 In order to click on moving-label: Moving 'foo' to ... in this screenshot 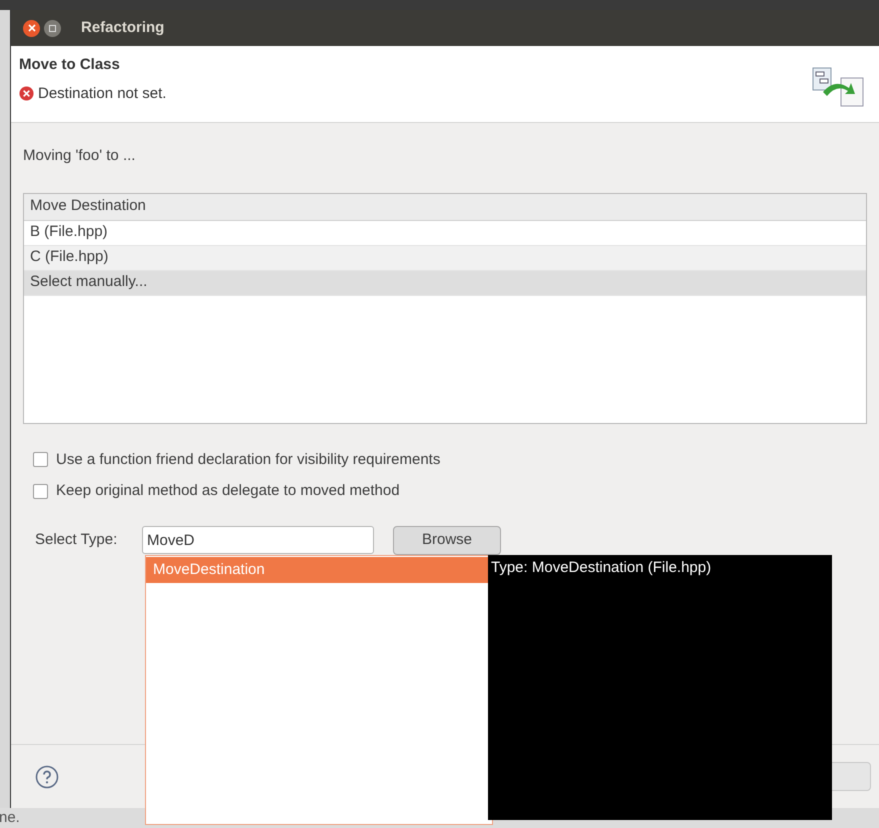, I will do `click(79, 156)`.